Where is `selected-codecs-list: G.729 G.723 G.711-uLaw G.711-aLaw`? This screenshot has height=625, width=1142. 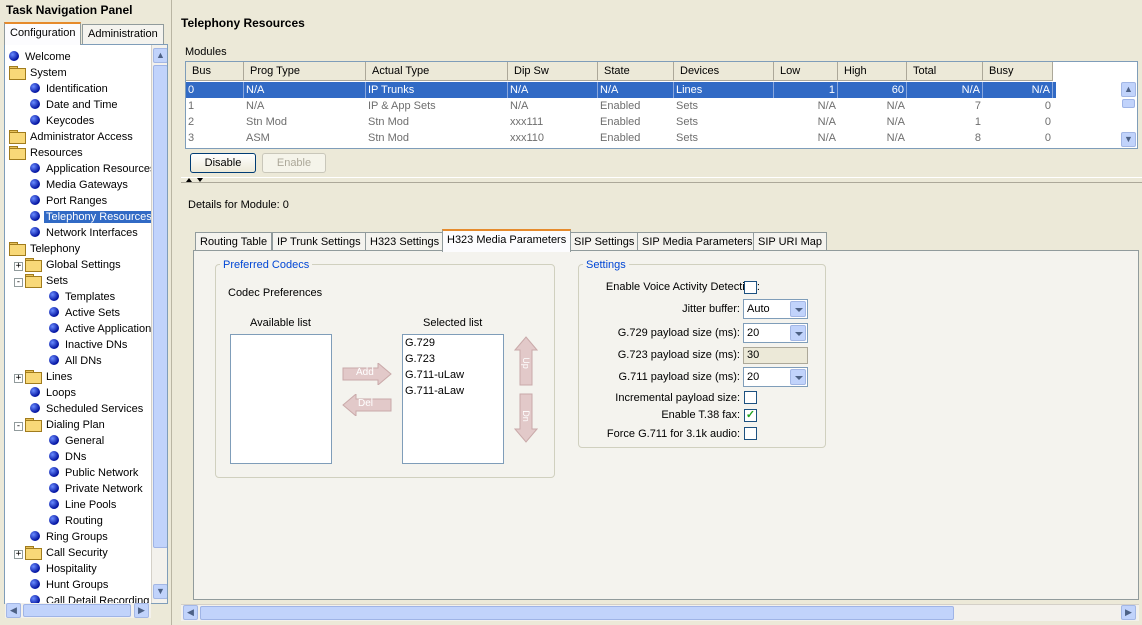
selected-codecs-list: G.729 G.723 G.711-uLaw G.711-aLaw is located at coordinates (453, 399).